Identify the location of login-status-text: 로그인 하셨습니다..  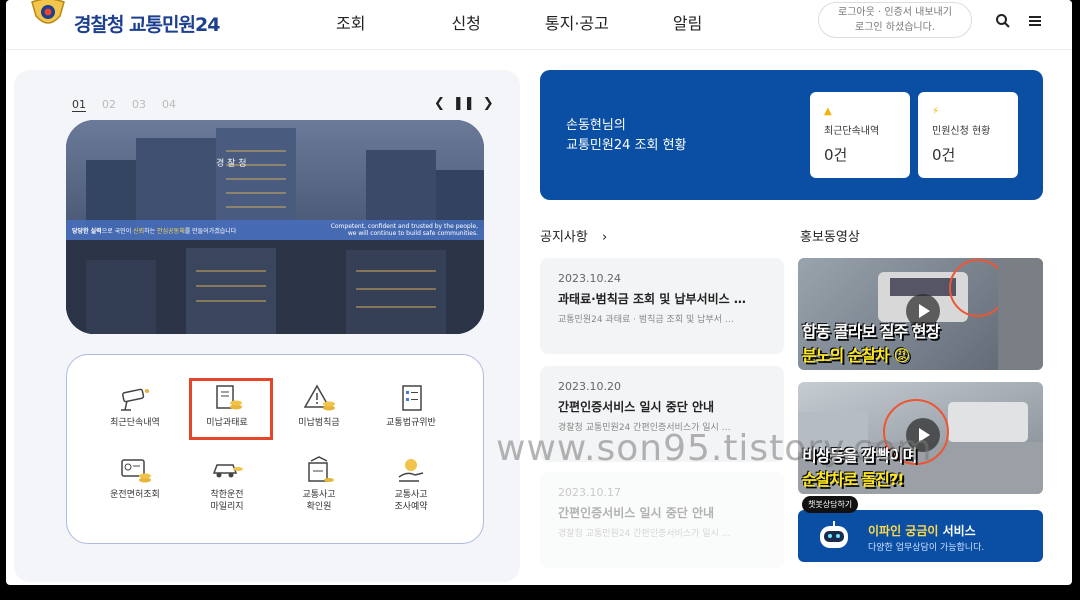
(895, 27).